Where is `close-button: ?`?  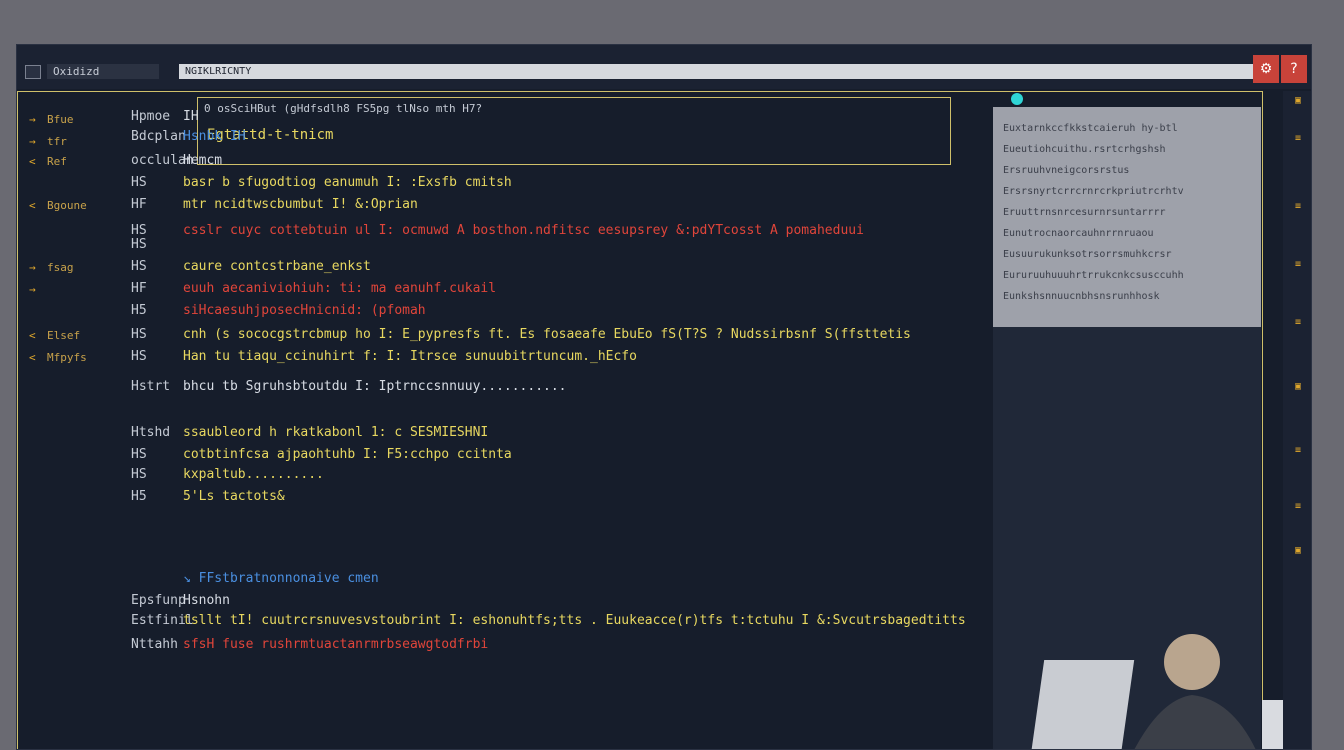 close-button: ? is located at coordinates (1294, 69).